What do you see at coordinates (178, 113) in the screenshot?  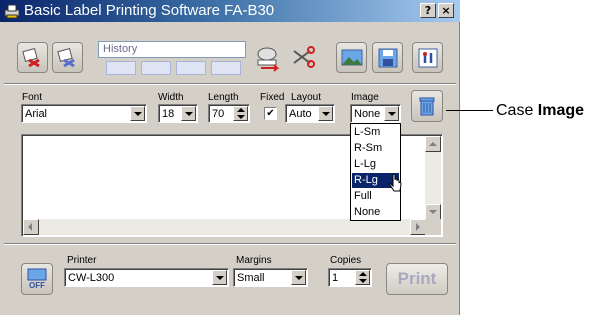 I see `width-select: 18` at bounding box center [178, 113].